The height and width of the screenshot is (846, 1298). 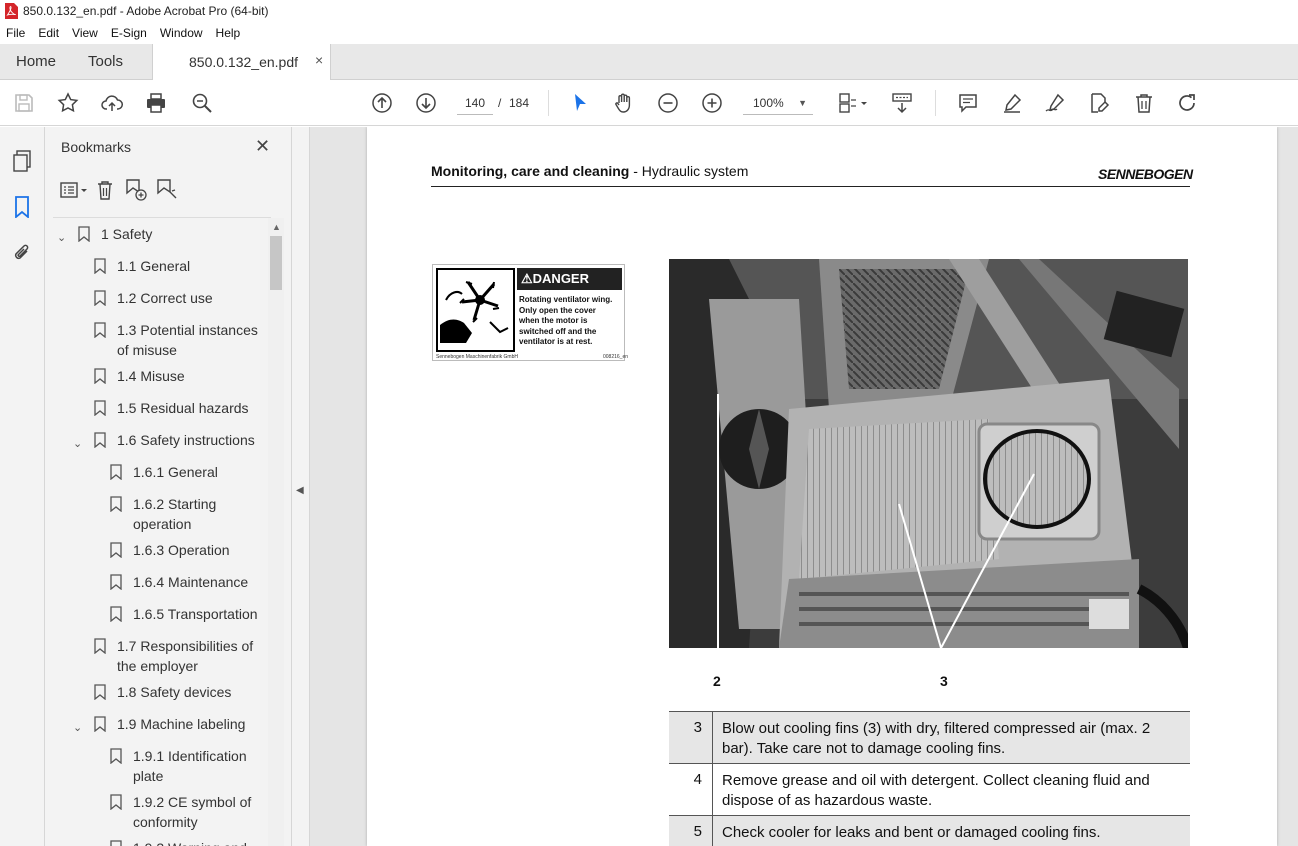 What do you see at coordinates (1187, 103) in the screenshot?
I see `rotate-icon` at bounding box center [1187, 103].